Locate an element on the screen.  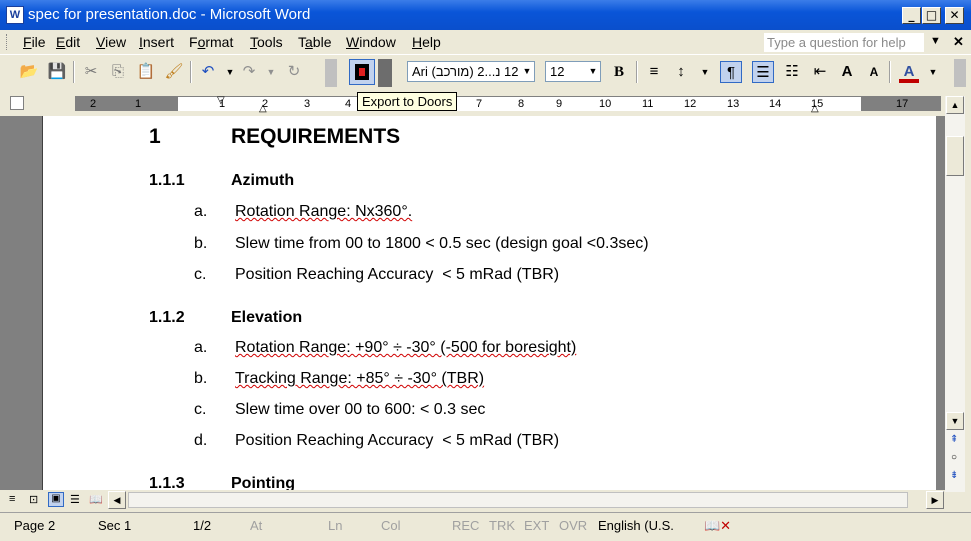
shrink-font-icon: A is located at coordinates (874, 72).